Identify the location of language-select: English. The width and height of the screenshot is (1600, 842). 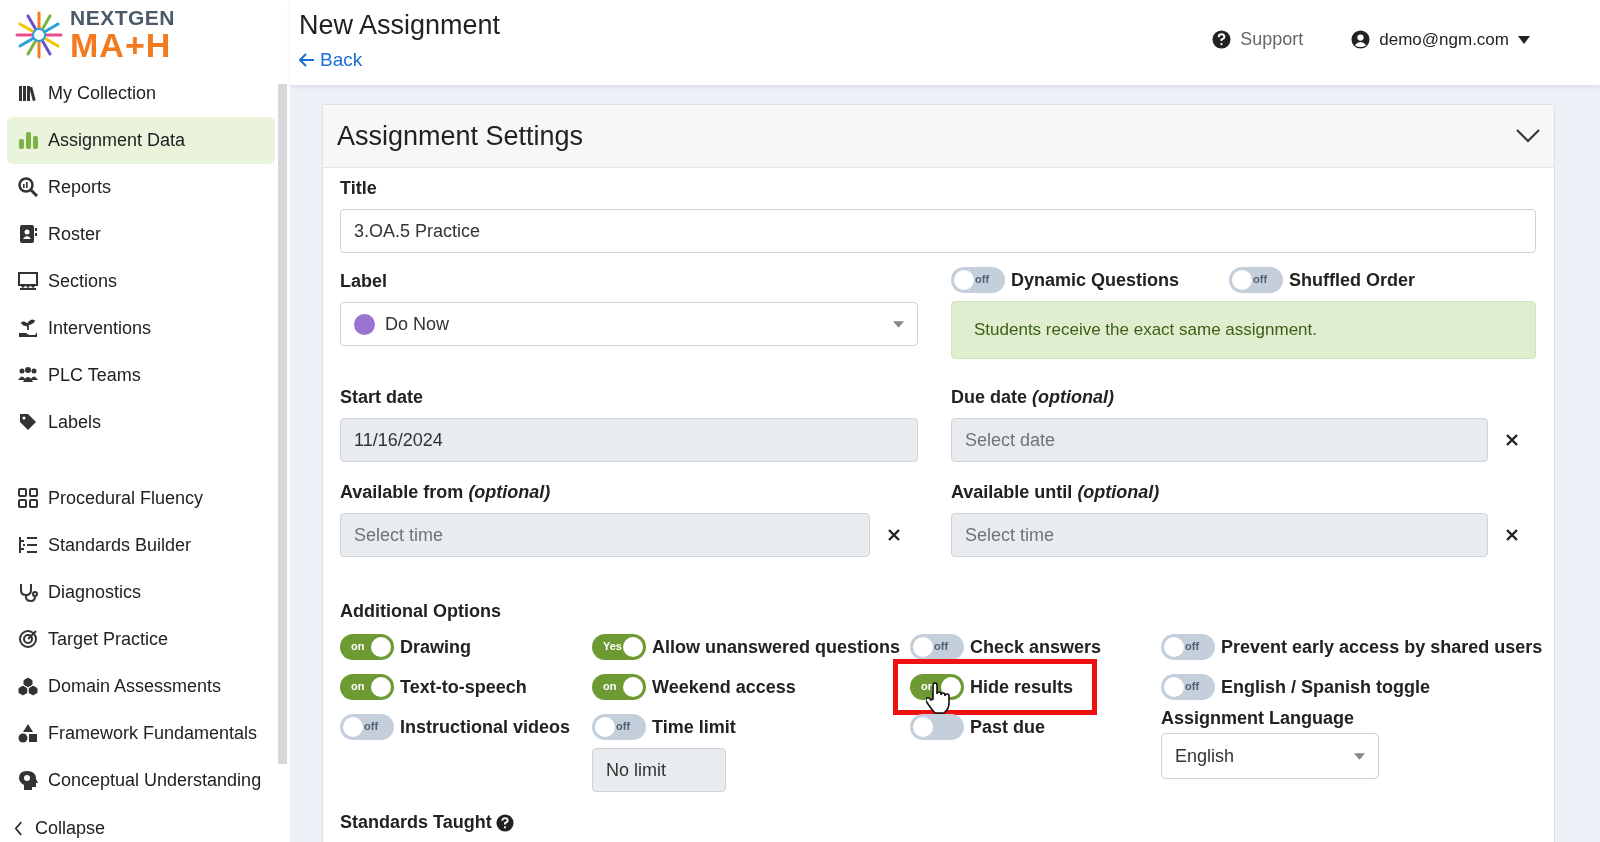
(1270, 756).